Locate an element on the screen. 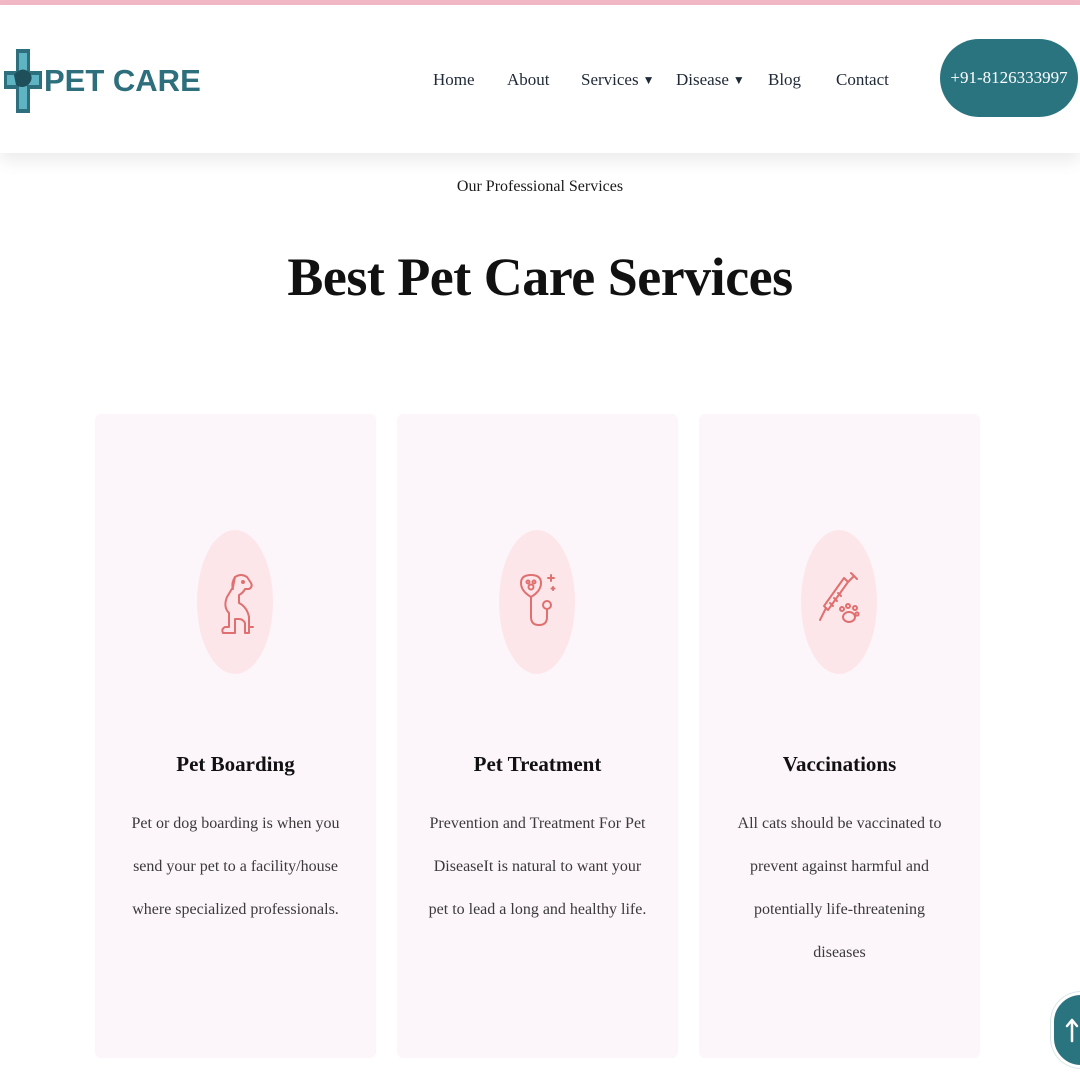  nav-label: Contact is located at coordinates (862, 79).